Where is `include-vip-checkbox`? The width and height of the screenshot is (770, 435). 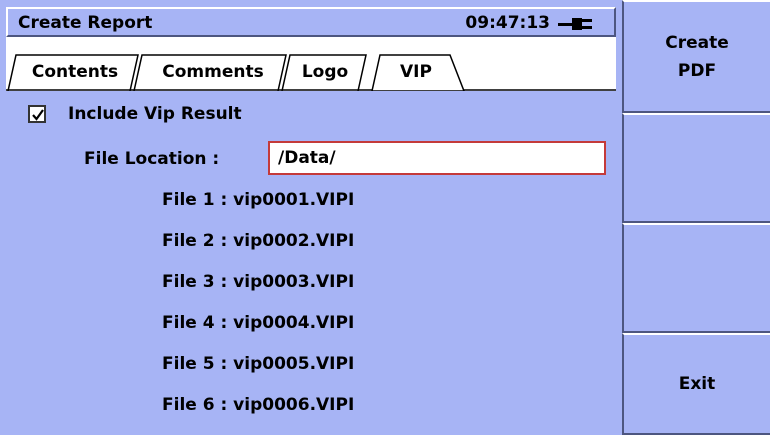 include-vip-checkbox is located at coordinates (37, 114).